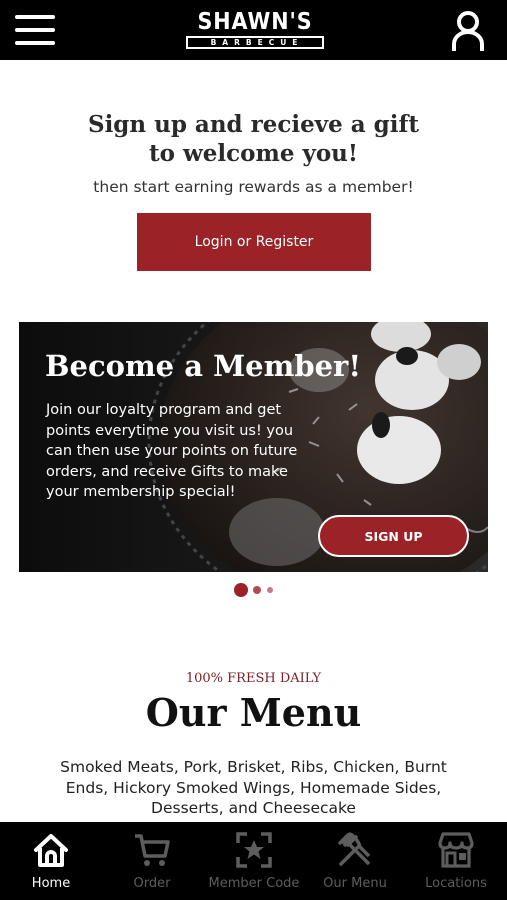 The image size is (507, 900). What do you see at coordinates (393, 536) in the screenshot?
I see `sign-up-button: SIGN UP` at bounding box center [393, 536].